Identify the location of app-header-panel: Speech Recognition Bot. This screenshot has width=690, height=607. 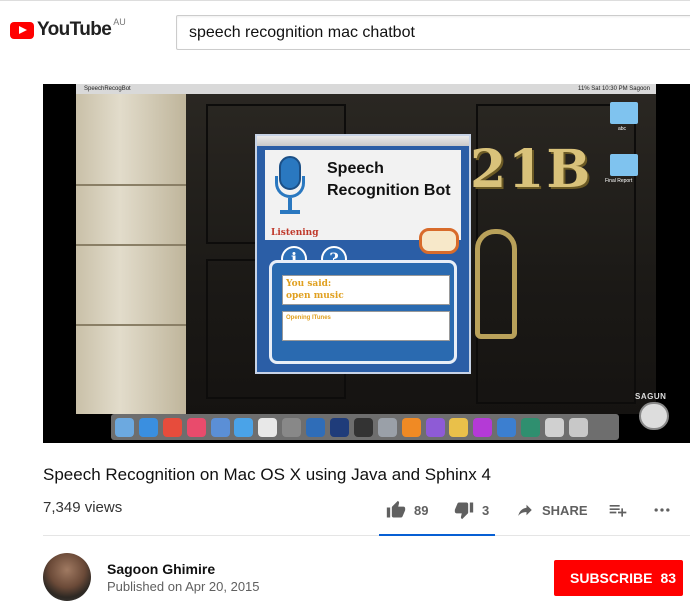
(363, 195).